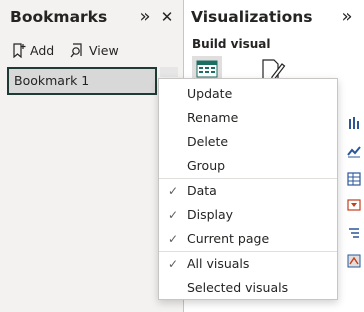  I want to click on menu-item-label: Display, so click(210, 214).